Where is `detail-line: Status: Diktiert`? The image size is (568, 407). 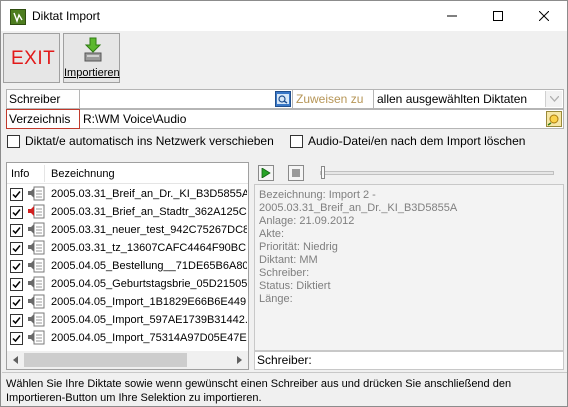 detail-line: Status: Diktiert is located at coordinates (295, 286).